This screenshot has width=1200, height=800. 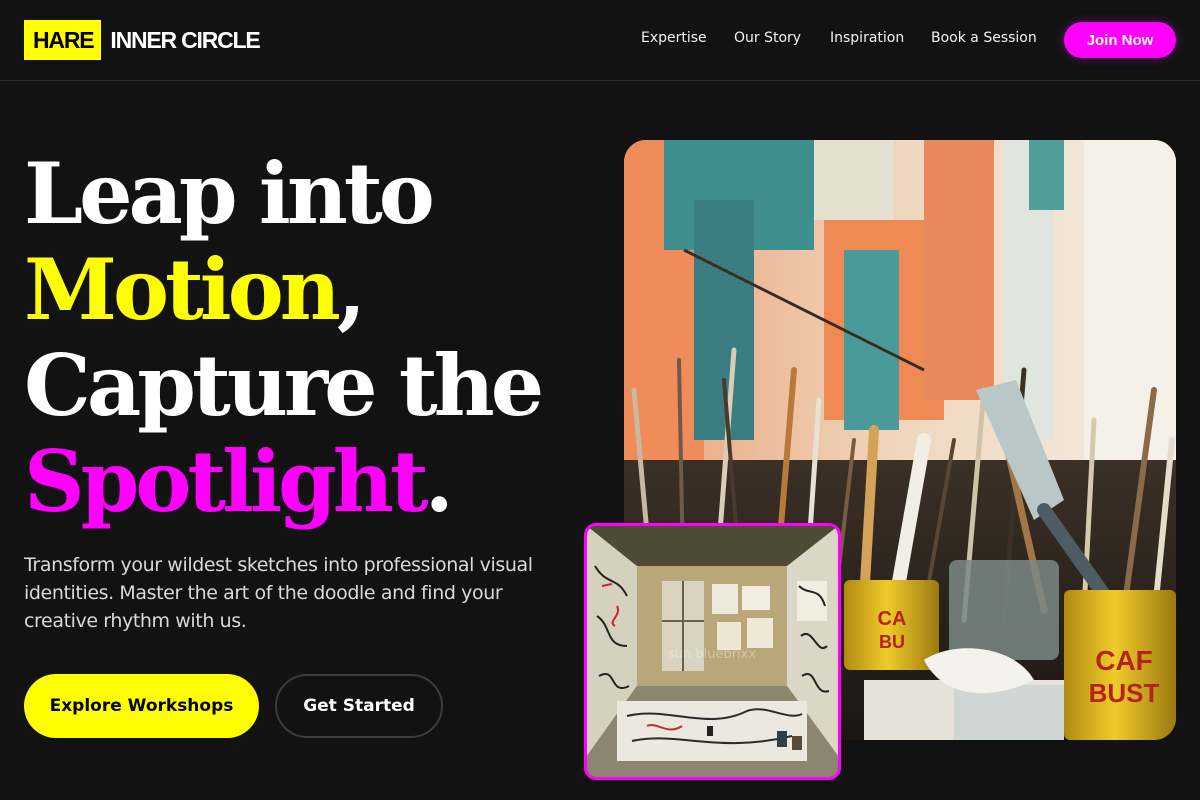 I want to click on doodle-studio-photo: sun bluebrixx, so click(x=712, y=651).